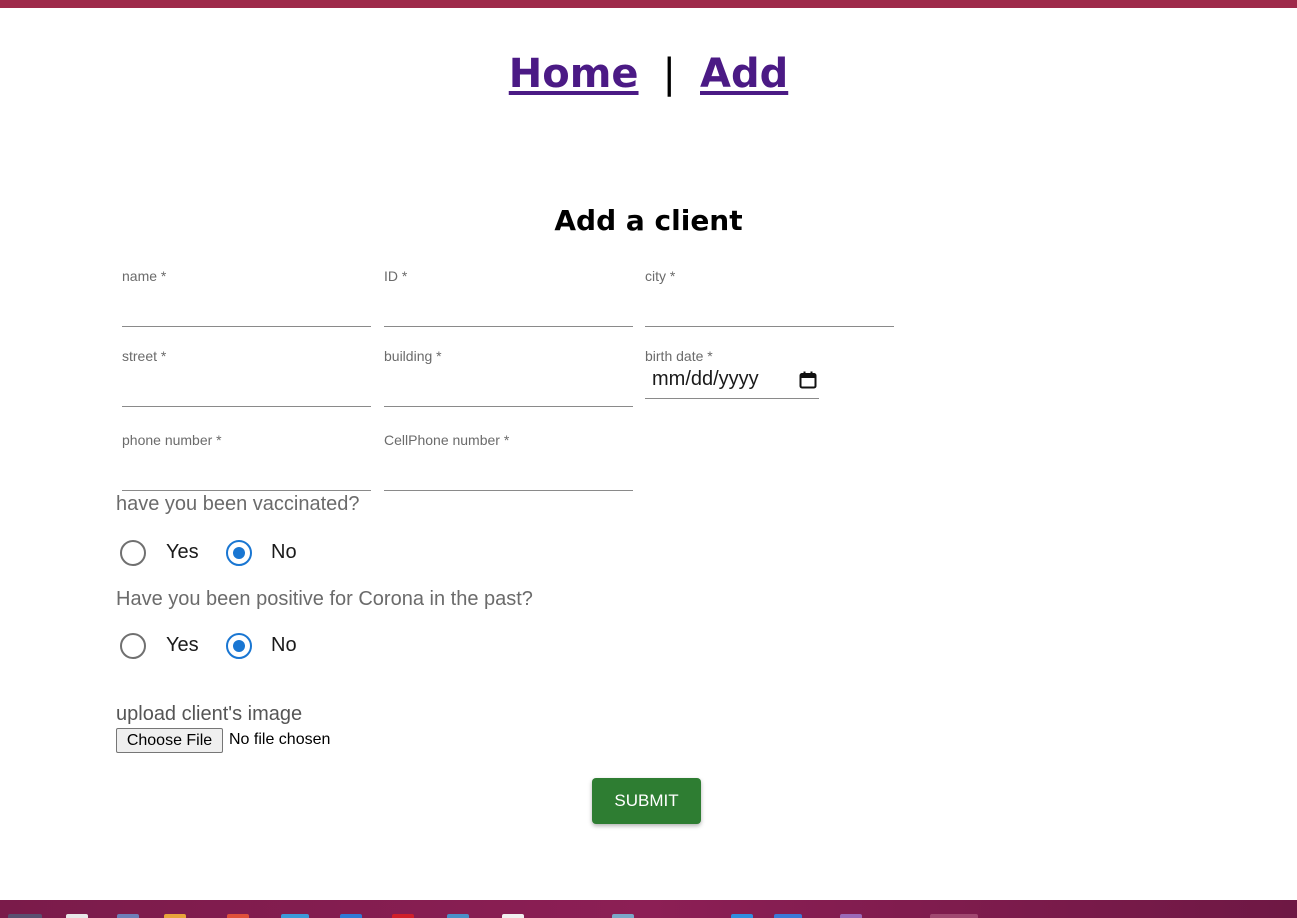 The height and width of the screenshot is (918, 1297). What do you see at coordinates (172, 440) in the screenshot?
I see `phone-number-label: phone number *` at bounding box center [172, 440].